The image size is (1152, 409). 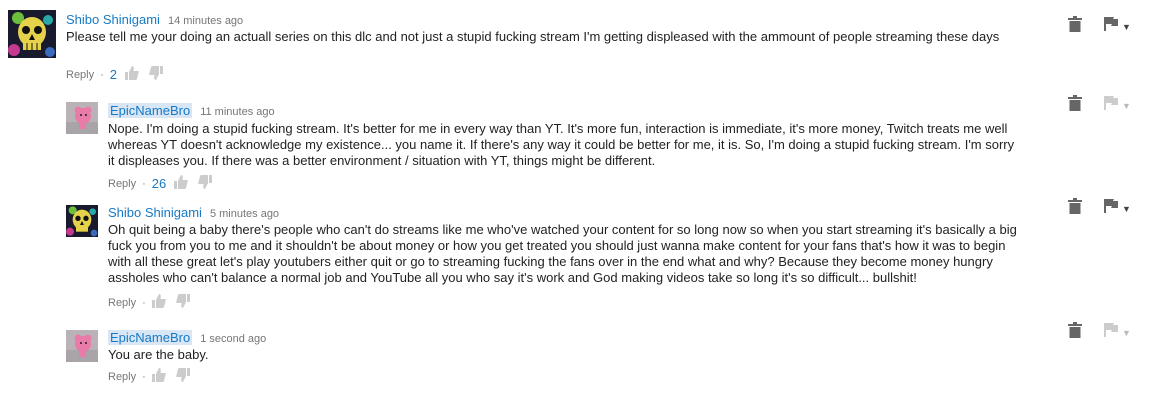 What do you see at coordinates (158, 354) in the screenshot?
I see `comment-text: You are the baby.` at bounding box center [158, 354].